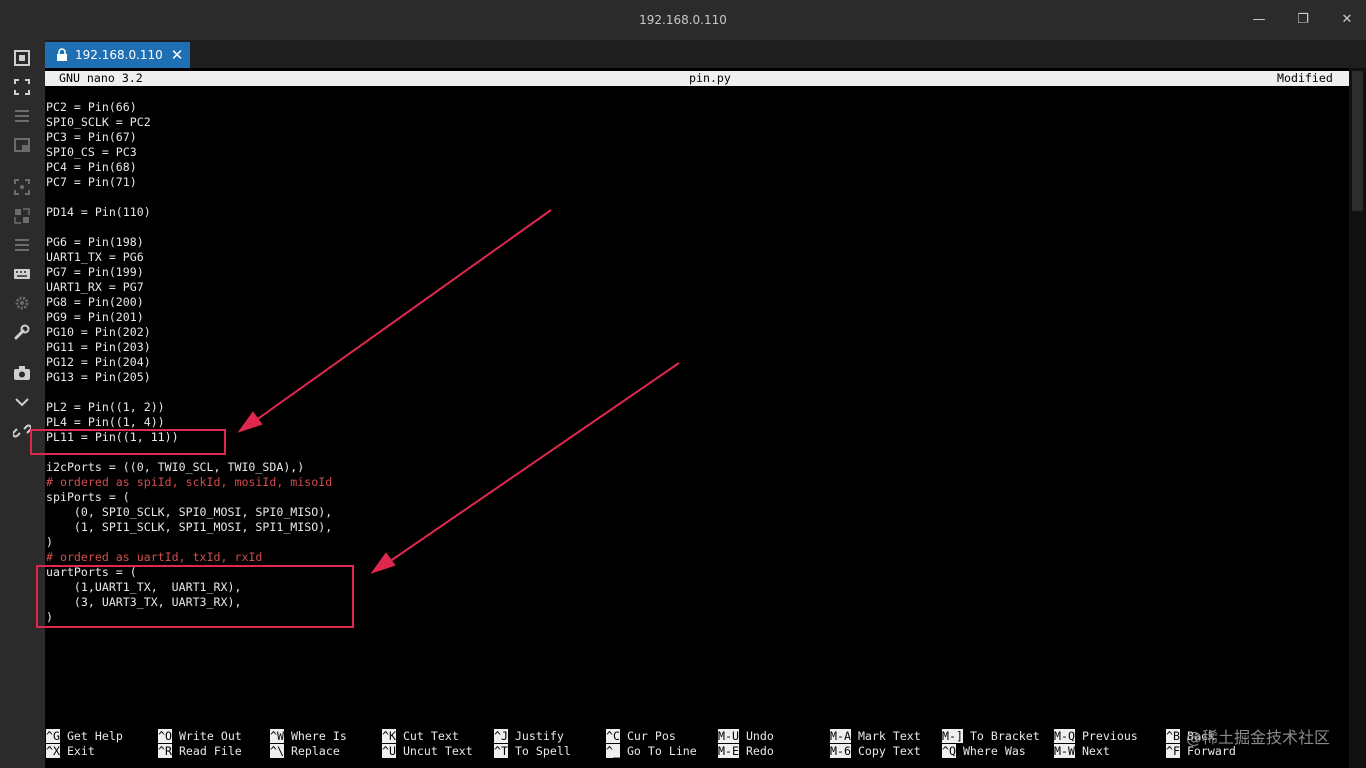 This screenshot has height=768, width=1366. What do you see at coordinates (613, 751) in the screenshot?
I see `shortcut-key: ^_` at bounding box center [613, 751].